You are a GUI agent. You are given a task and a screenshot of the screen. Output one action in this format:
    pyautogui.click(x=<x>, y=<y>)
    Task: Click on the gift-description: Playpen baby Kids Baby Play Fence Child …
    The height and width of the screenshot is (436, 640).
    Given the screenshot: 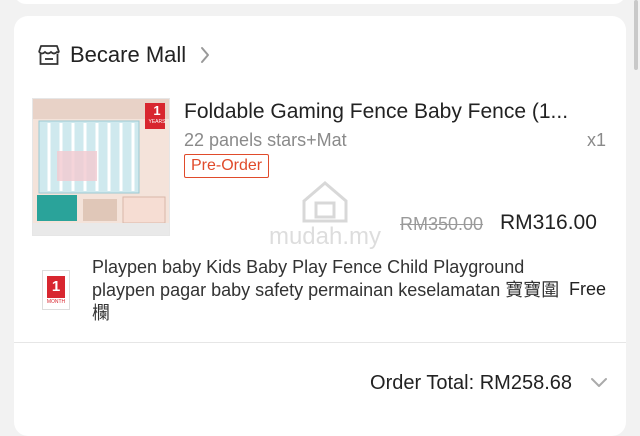 What is the action you would take?
    pyautogui.click(x=326, y=290)
    